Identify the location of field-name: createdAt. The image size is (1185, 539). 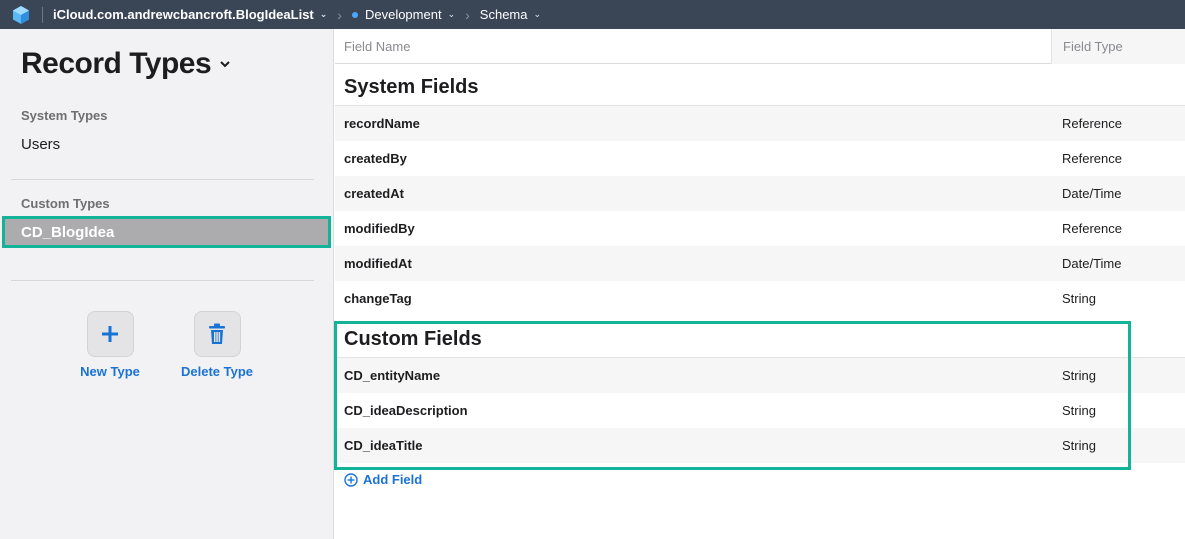
(374, 193).